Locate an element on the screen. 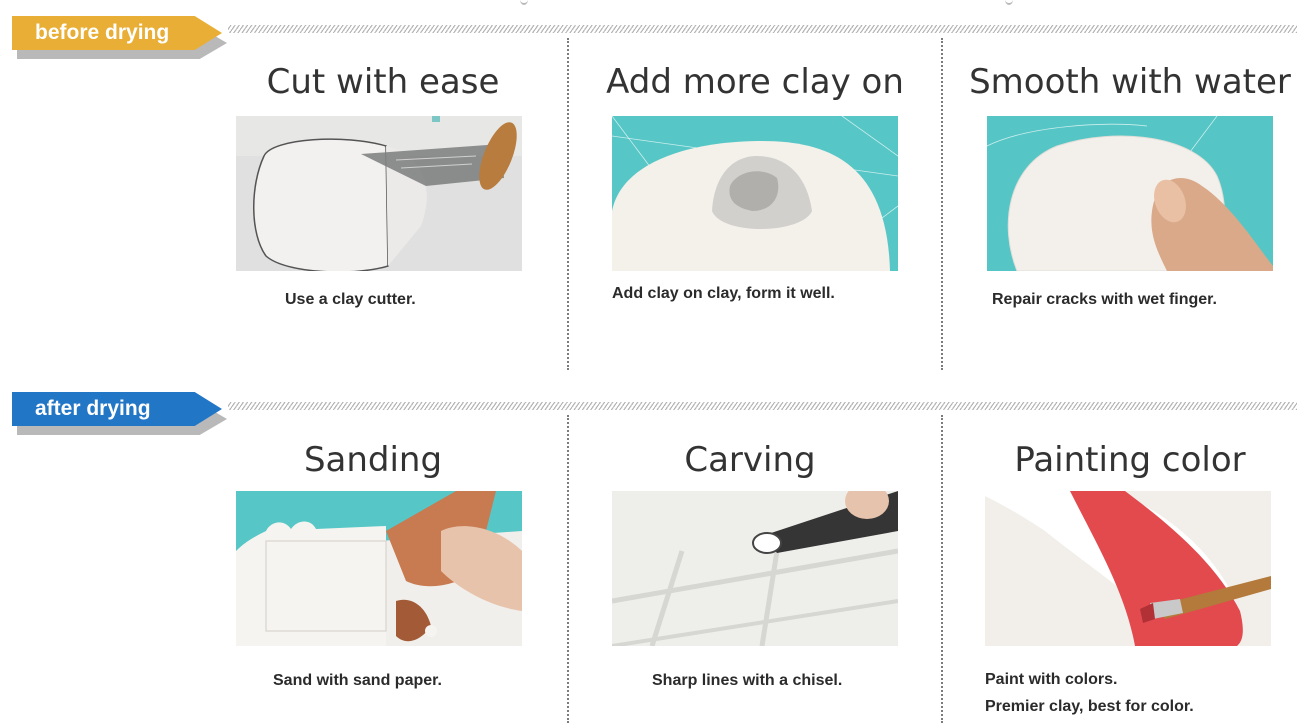  top-cutoff-mark-left is located at coordinates (524, 2).